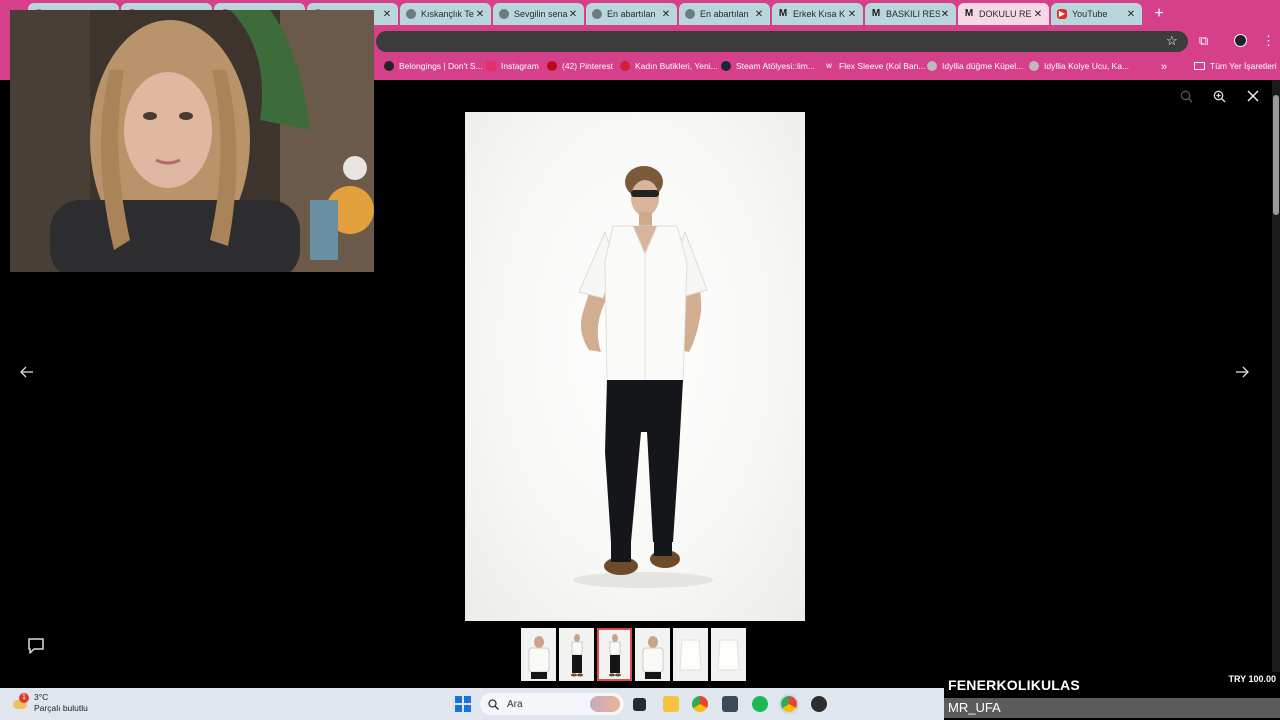  Describe the element at coordinates (605, 704) in the screenshot. I see `search-highlight-image` at that location.